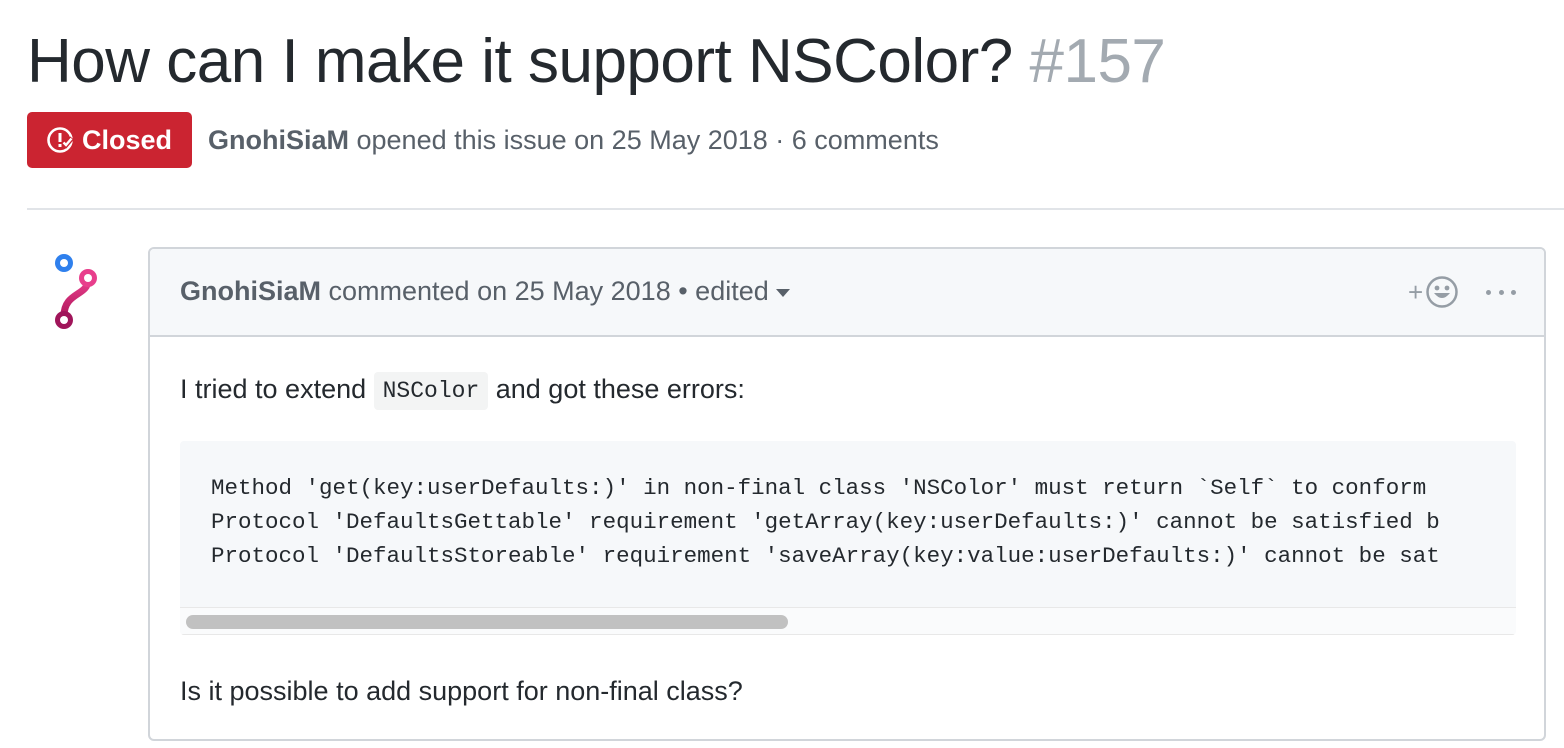 The image size is (1564, 748). What do you see at coordinates (1416, 292) in the screenshot?
I see `reaction-plus: +` at bounding box center [1416, 292].